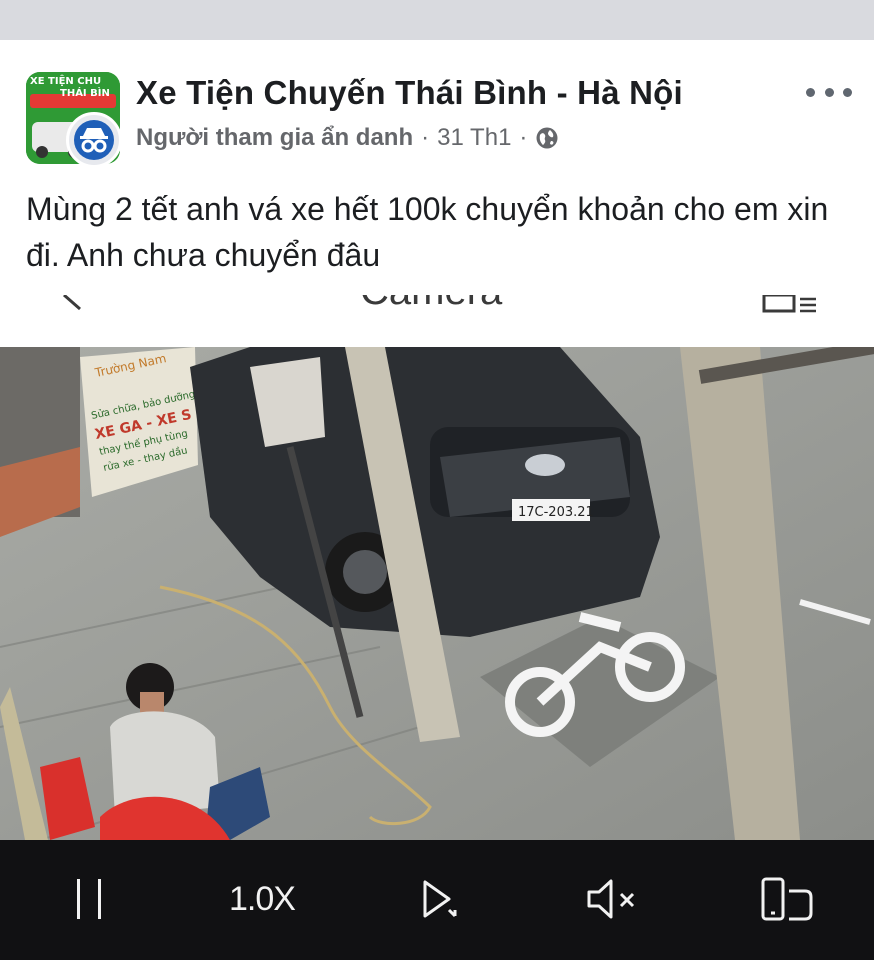  What do you see at coordinates (437, 20) in the screenshot?
I see `top-status-band` at bounding box center [437, 20].